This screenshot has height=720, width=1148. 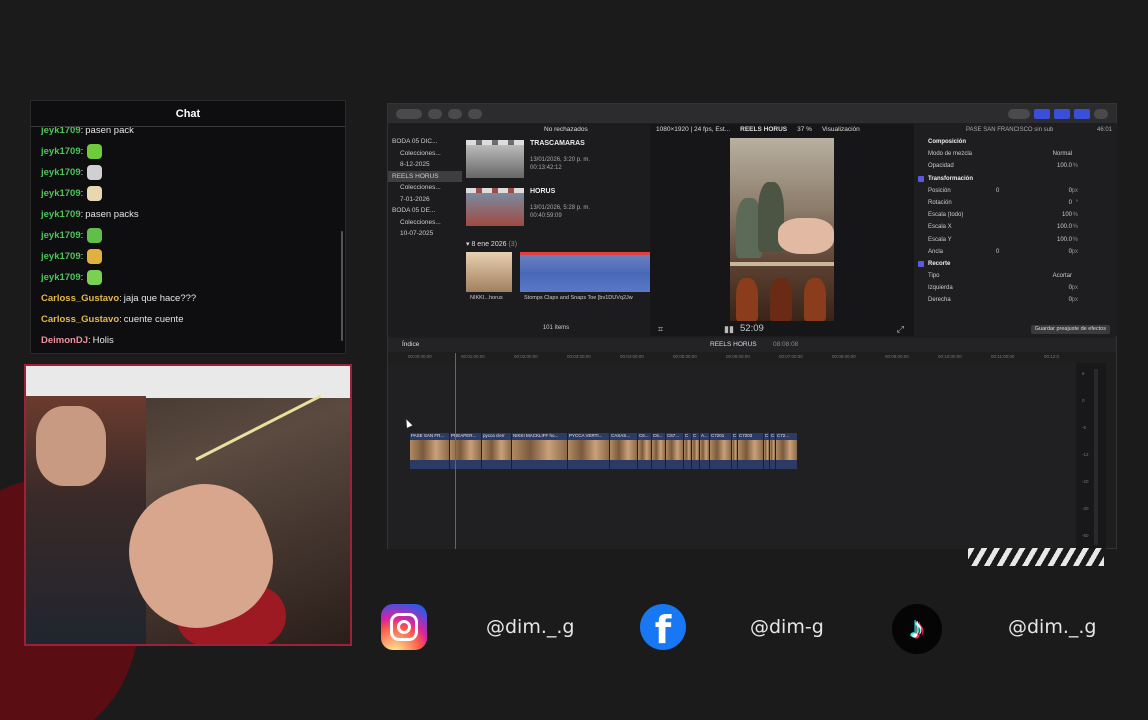 I want to click on crop-type-row: Tipo Acortar, so click(x=1016, y=276).